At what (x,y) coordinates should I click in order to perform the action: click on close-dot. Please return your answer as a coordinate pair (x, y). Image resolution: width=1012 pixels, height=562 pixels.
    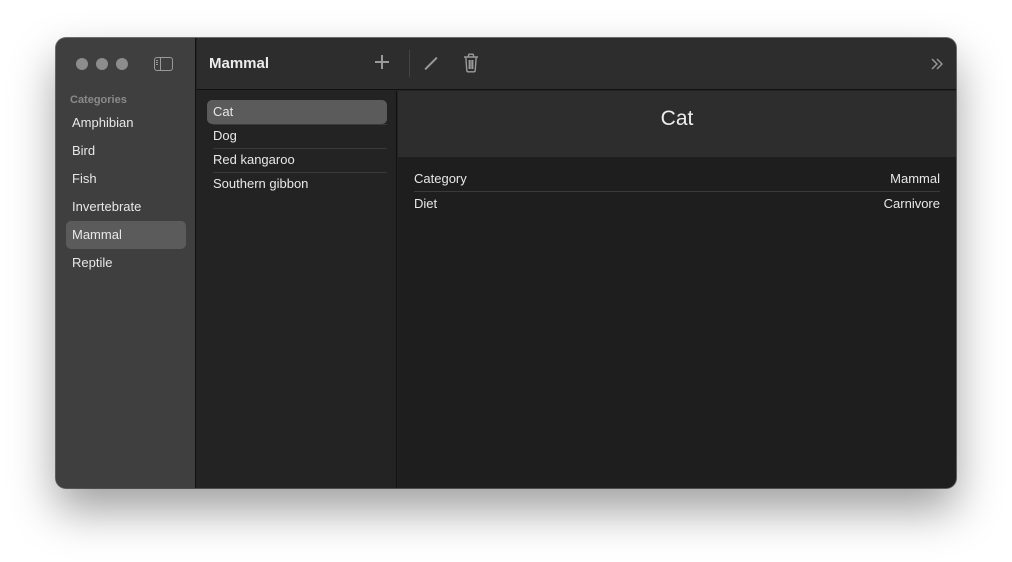
    Looking at the image, I should click on (82, 64).